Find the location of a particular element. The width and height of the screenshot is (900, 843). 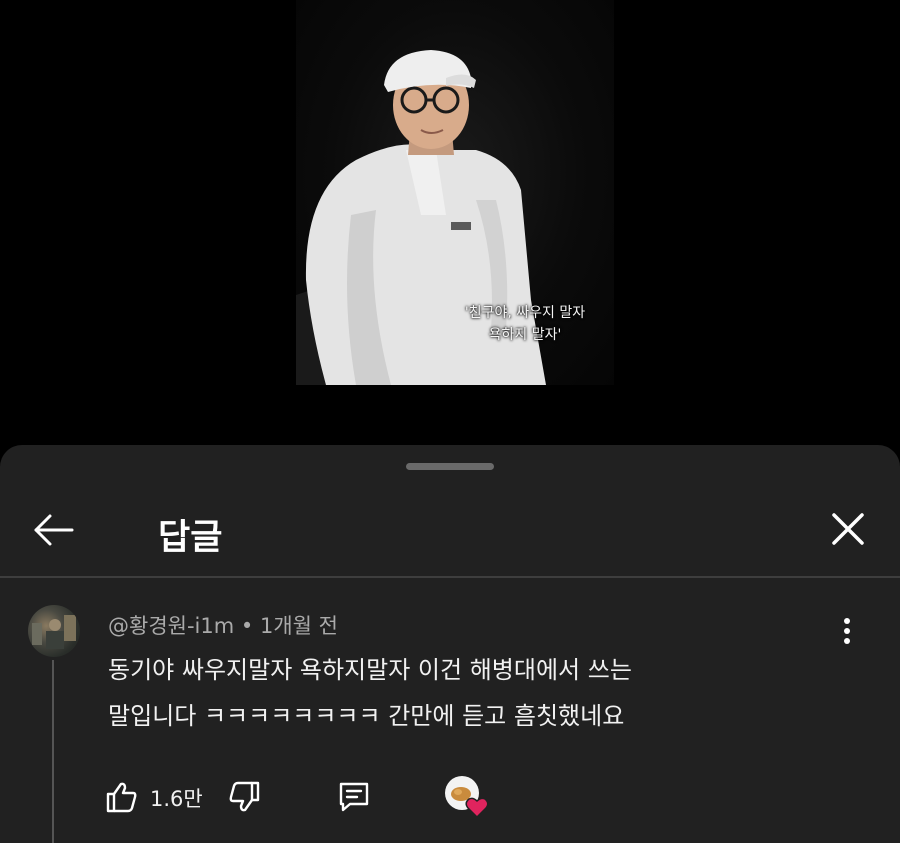

comment-time: 1개월 전 is located at coordinates (298, 626).